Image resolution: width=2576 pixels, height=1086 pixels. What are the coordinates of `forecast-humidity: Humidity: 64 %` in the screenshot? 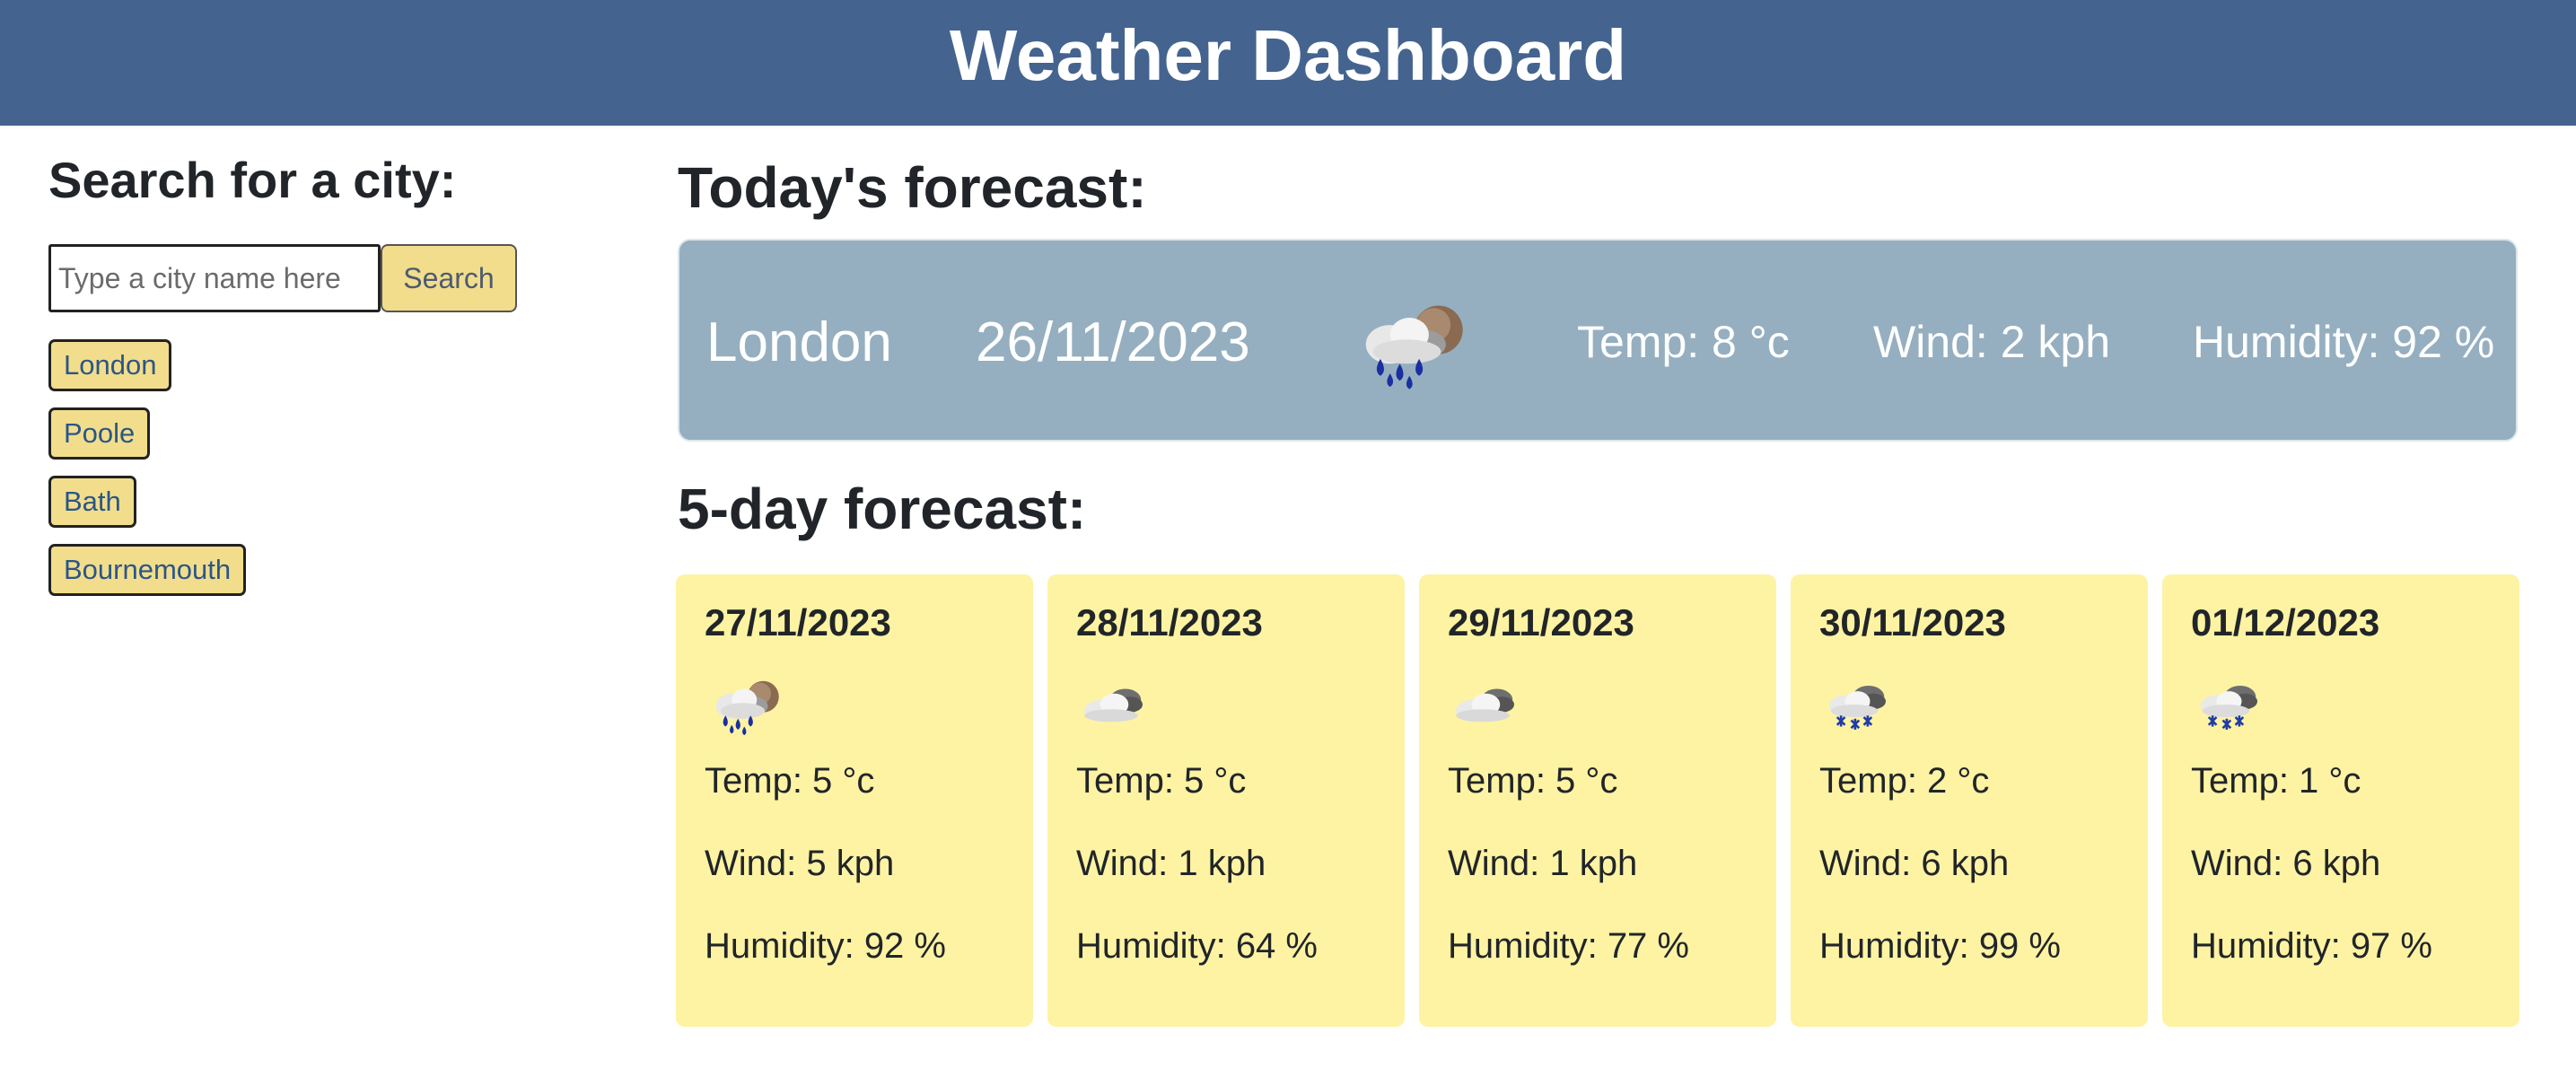 It's located at (1197, 946).